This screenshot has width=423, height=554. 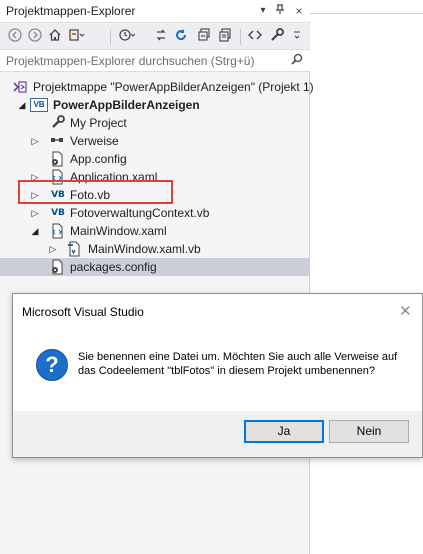 I want to click on window-position-dropdown-icon: ▾, so click(x=263, y=11).